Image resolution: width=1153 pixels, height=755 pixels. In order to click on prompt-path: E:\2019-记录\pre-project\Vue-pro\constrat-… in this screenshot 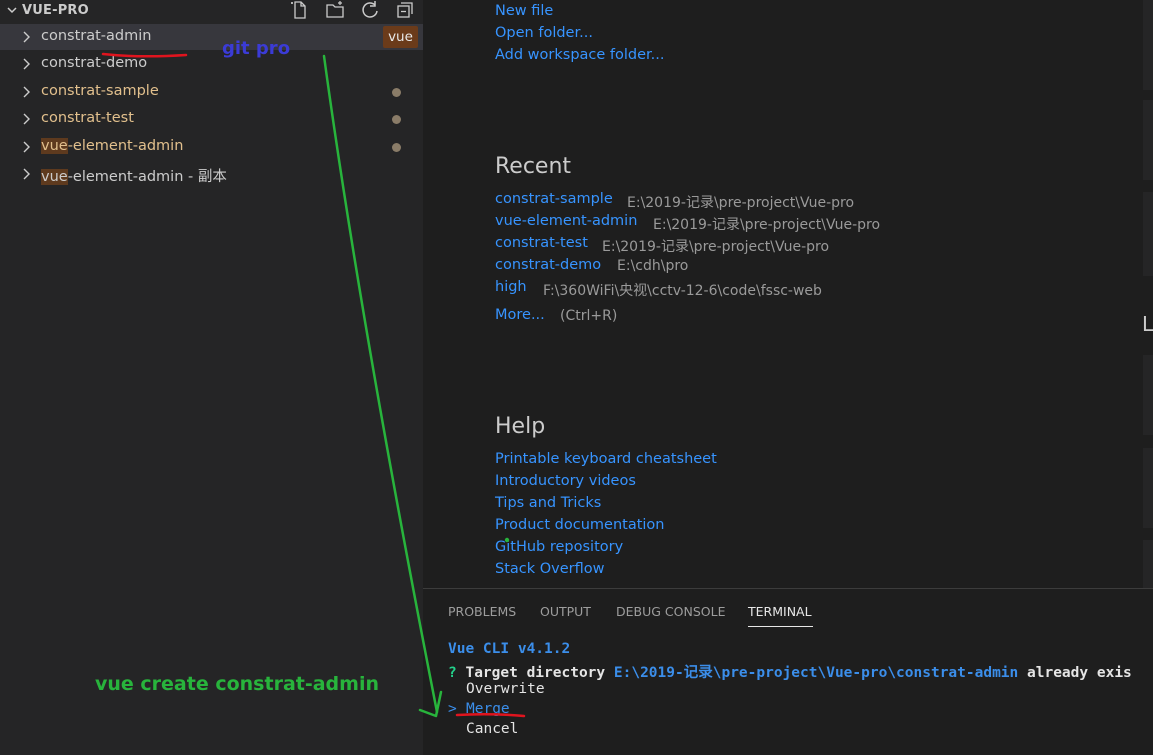, I will do `click(816, 673)`.